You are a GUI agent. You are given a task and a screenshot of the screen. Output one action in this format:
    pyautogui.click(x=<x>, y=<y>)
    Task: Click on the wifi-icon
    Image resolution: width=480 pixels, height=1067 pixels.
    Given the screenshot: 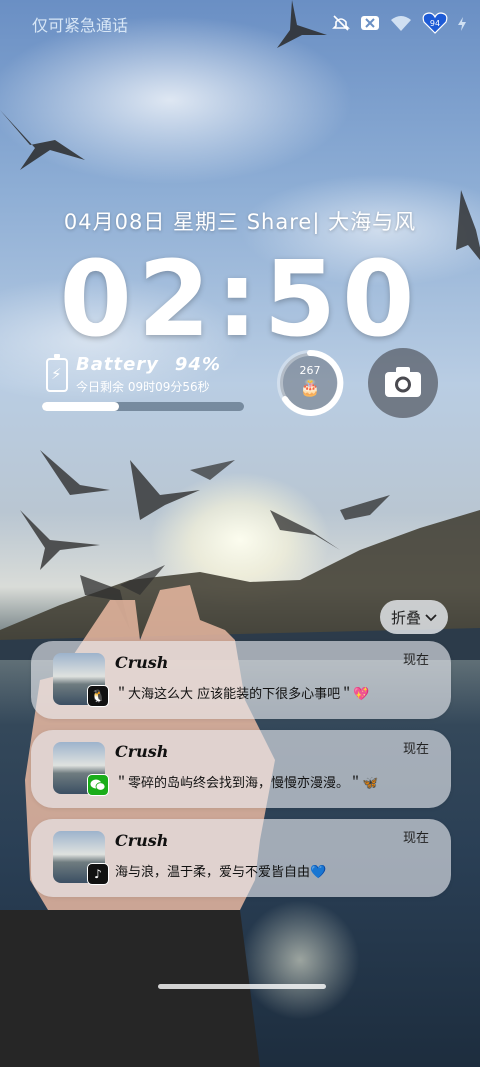 What is the action you would take?
    pyautogui.click(x=401, y=25)
    